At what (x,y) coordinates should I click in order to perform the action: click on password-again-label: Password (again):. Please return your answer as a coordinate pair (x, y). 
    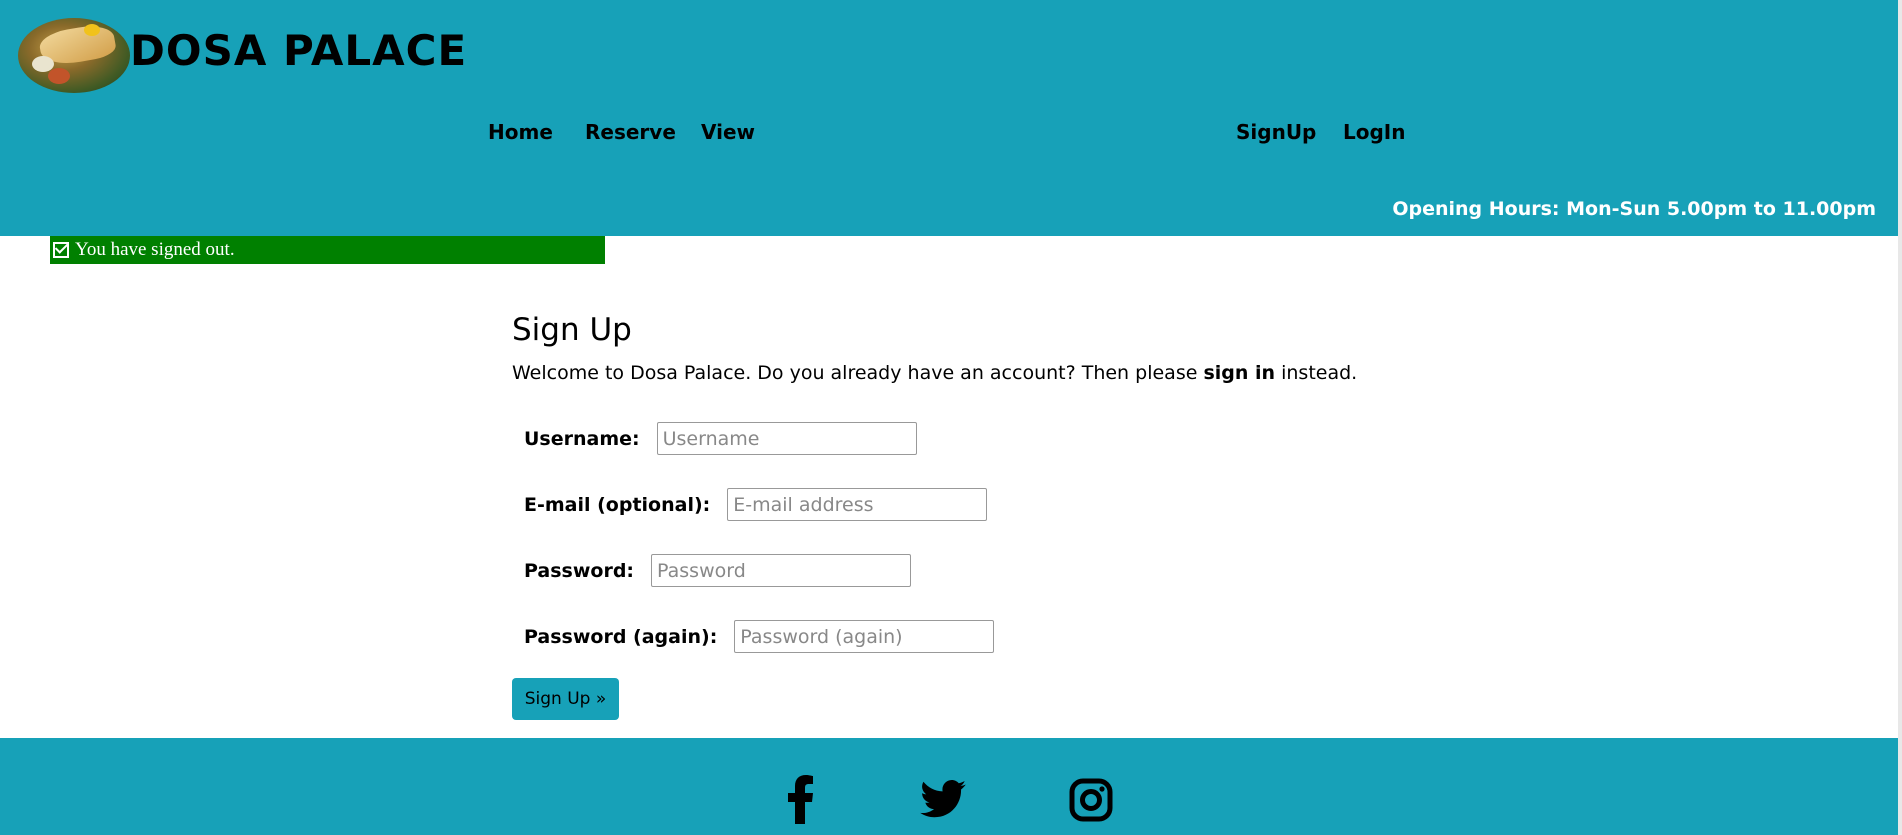
    Looking at the image, I should click on (621, 636).